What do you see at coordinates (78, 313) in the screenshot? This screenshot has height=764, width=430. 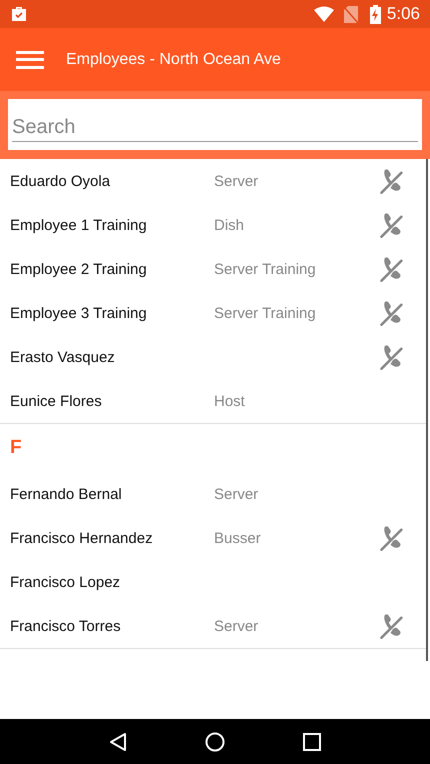 I see `employee-name: Employee 3 Training` at bounding box center [78, 313].